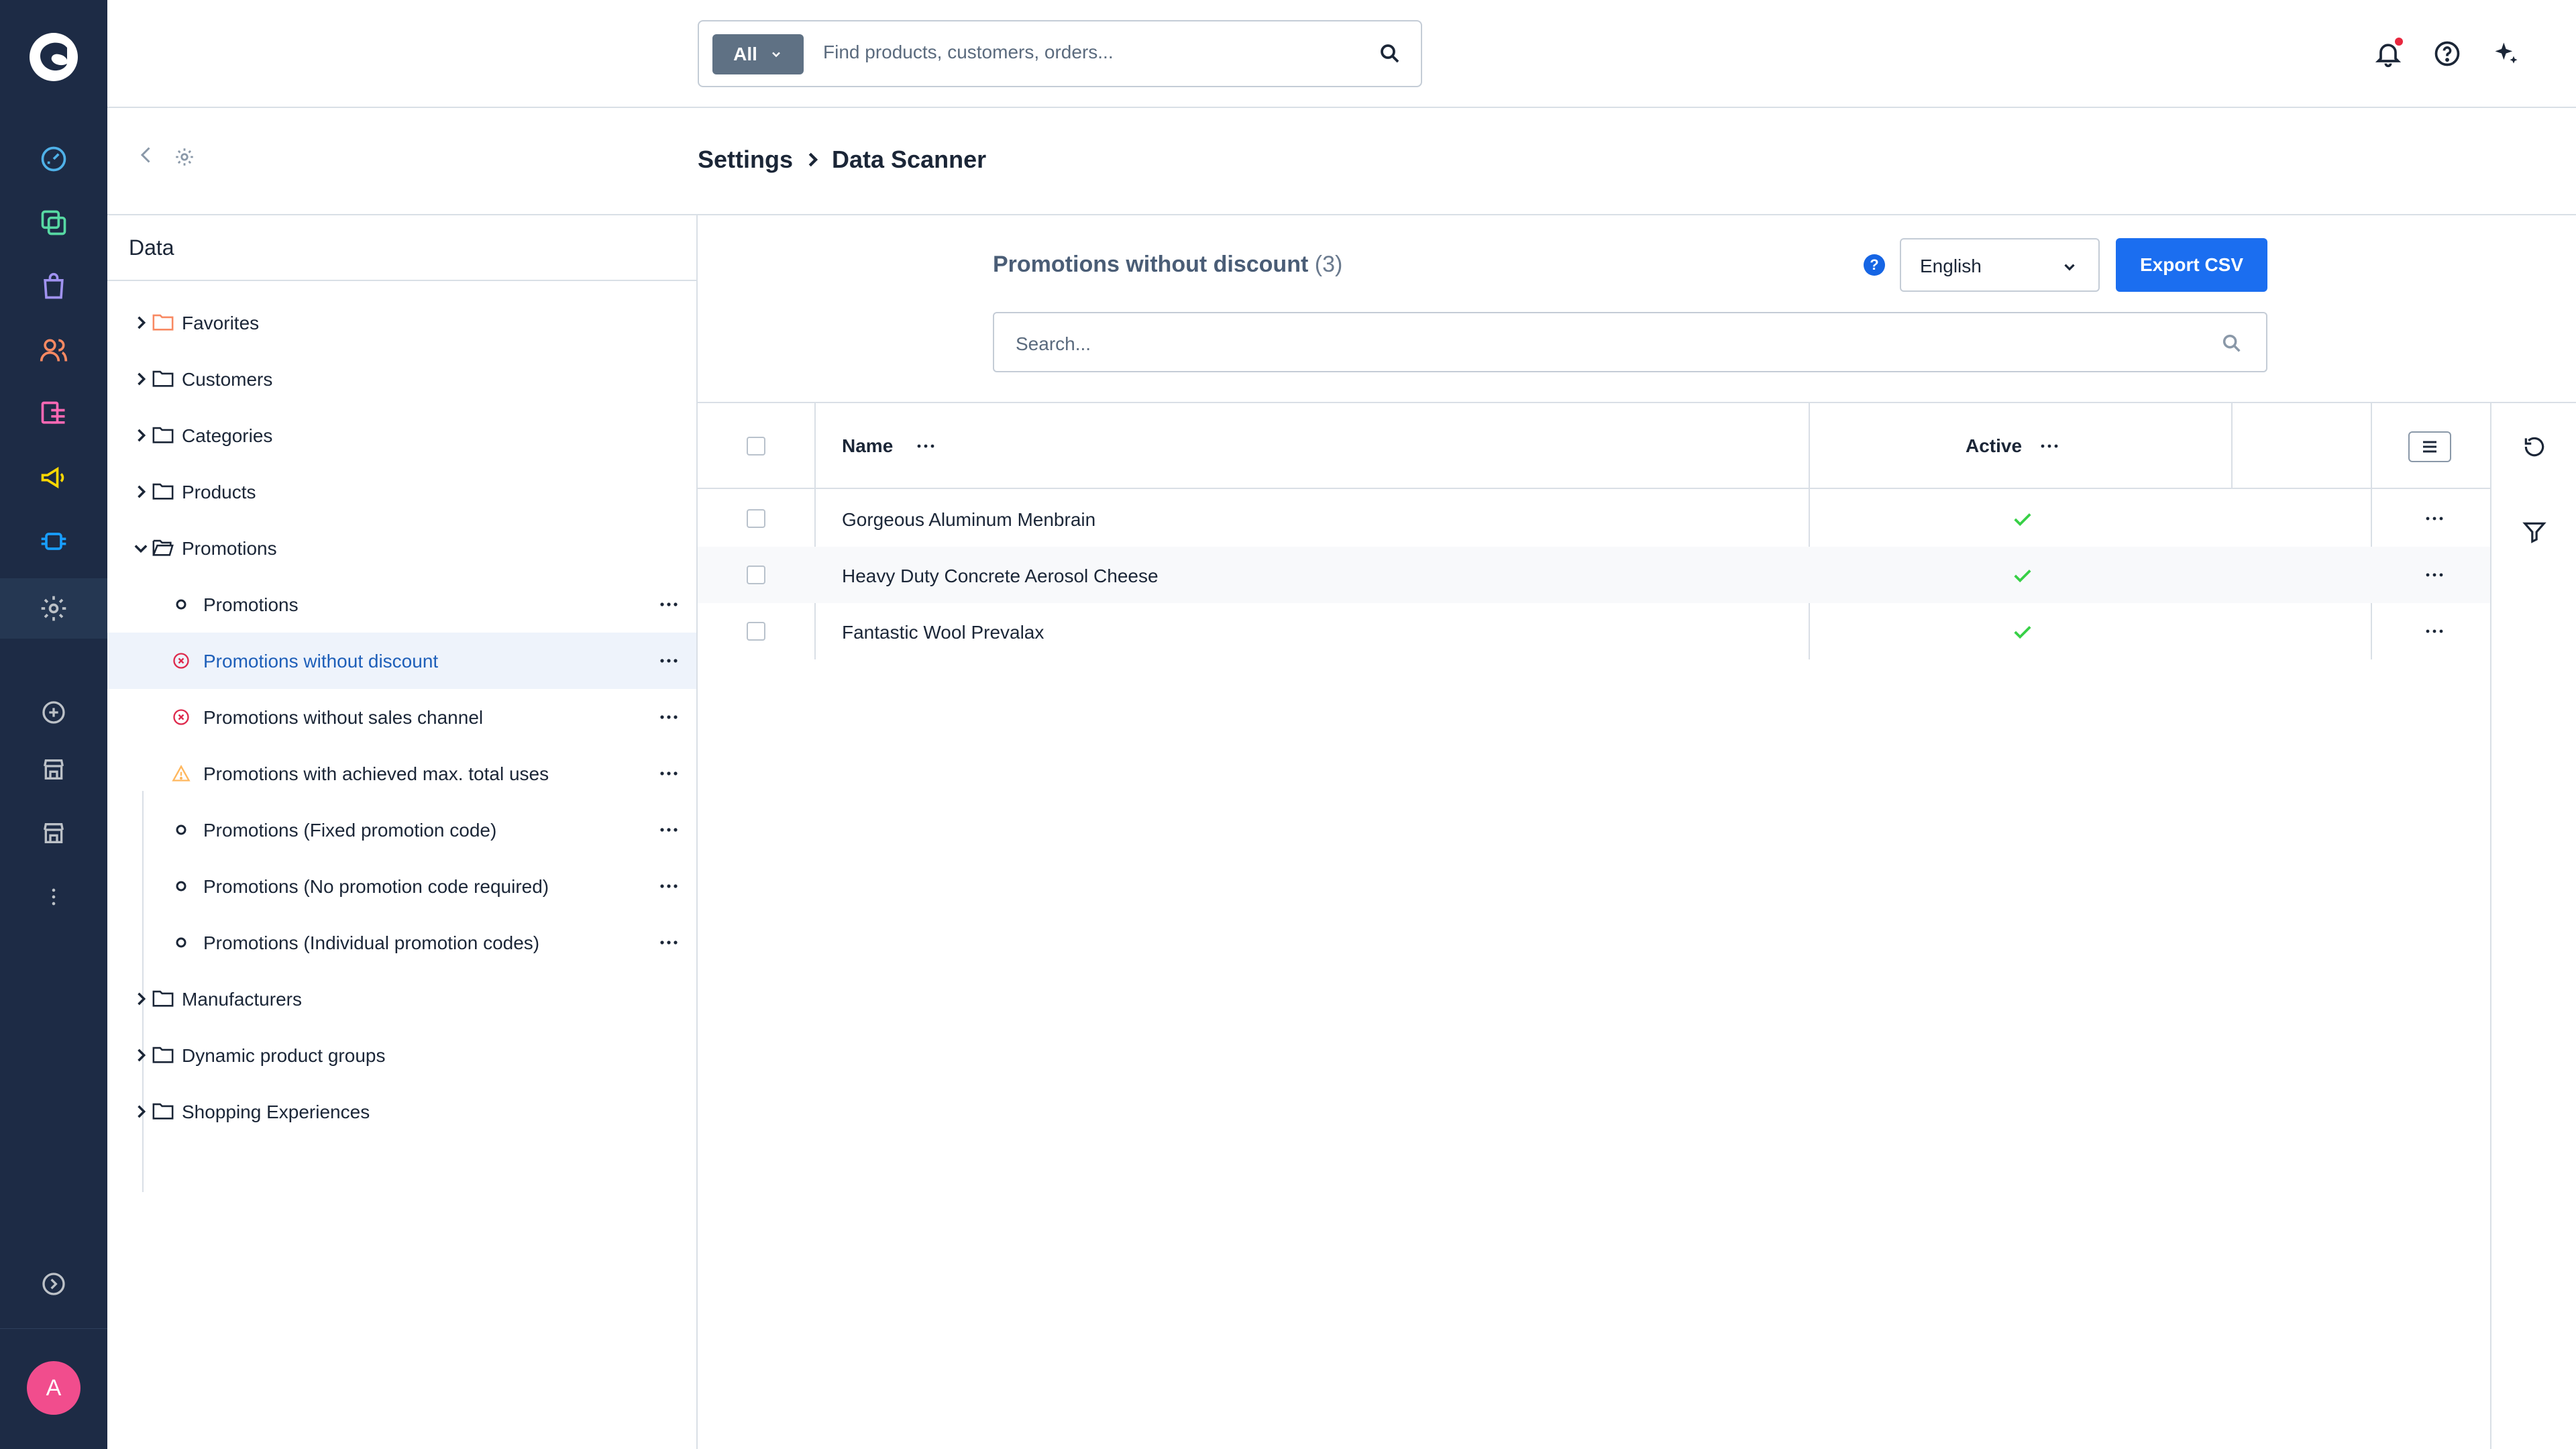 This screenshot has height=1449, width=2576. Describe the element at coordinates (401, 379) in the screenshot. I see `tree-folder-customers: Customers` at that location.